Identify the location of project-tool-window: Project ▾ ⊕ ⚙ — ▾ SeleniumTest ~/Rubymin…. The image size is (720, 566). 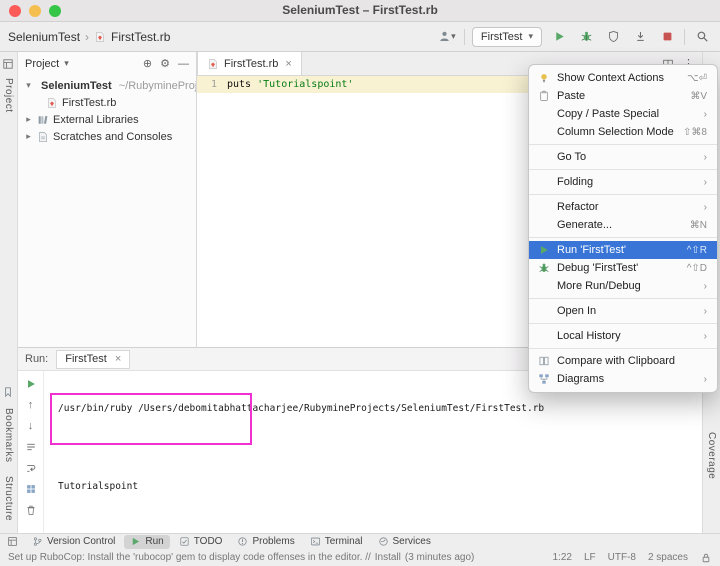
(107, 199).